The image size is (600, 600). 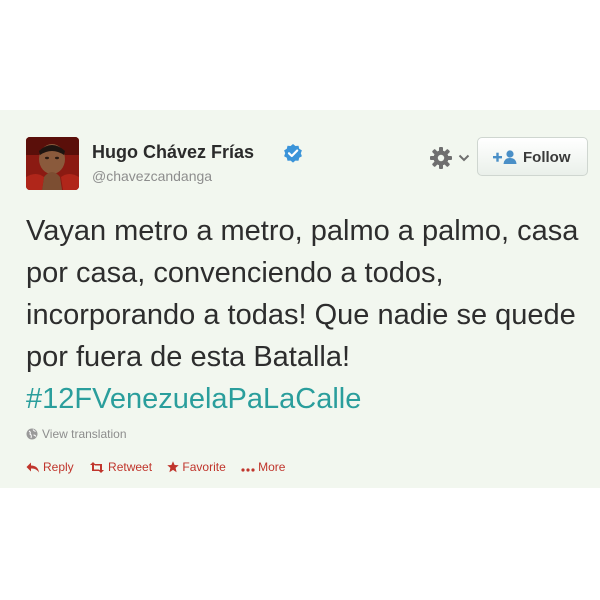 I want to click on gear-icon, so click(x=441, y=158).